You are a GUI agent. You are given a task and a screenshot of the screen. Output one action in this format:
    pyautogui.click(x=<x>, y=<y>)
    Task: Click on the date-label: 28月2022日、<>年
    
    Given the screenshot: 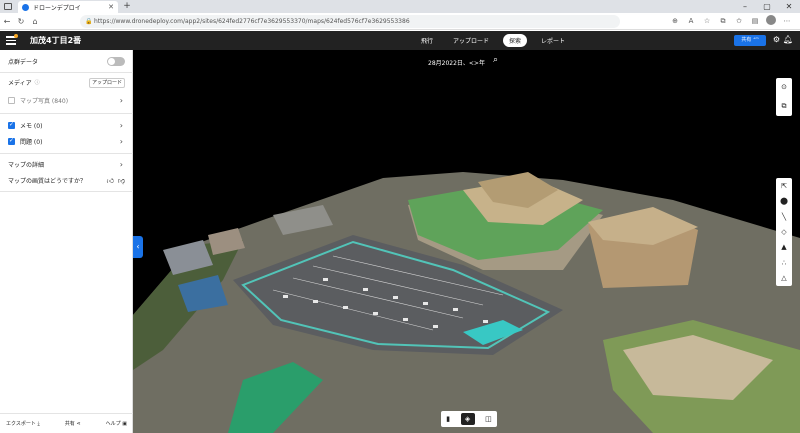 What is the action you would take?
    pyautogui.click(x=456, y=62)
    